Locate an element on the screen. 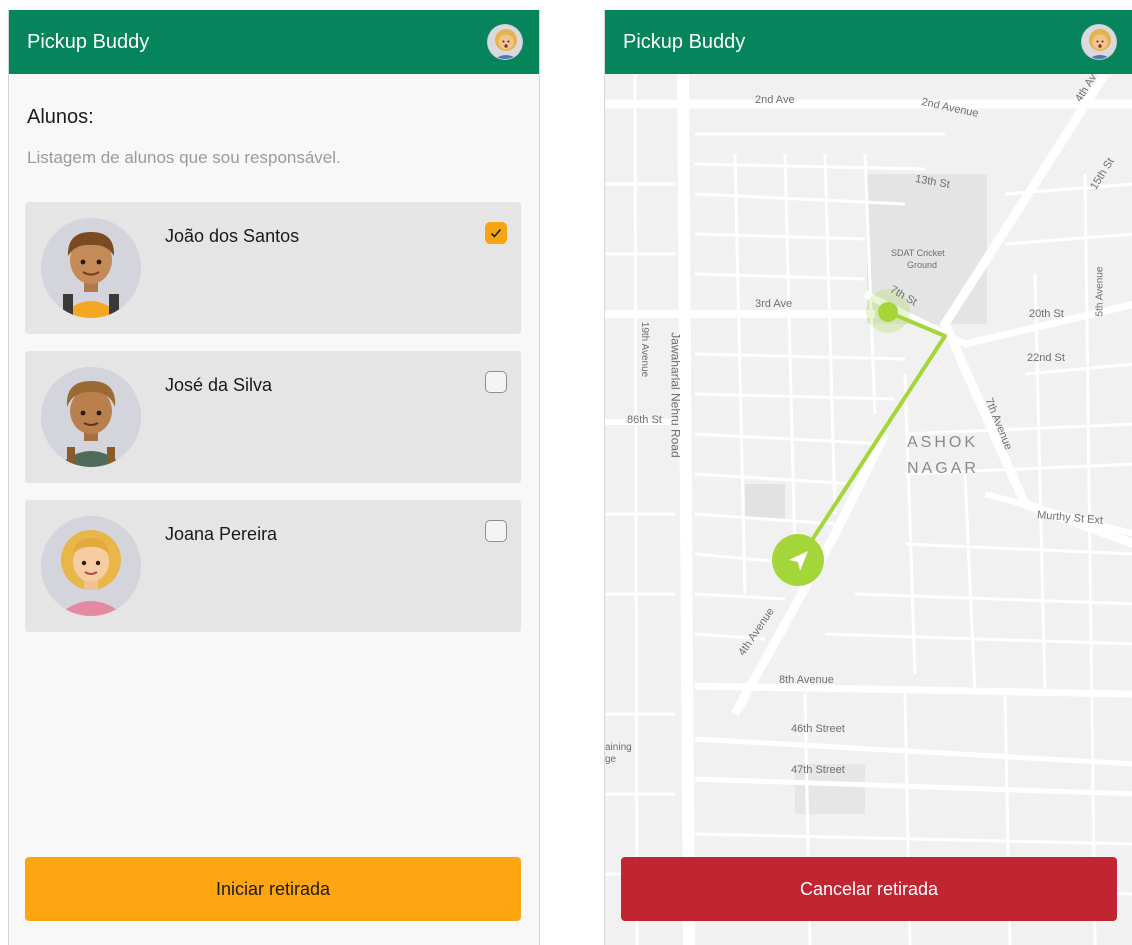 The image size is (1132, 945). map-label: 19th Avenue is located at coordinates (645, 349).